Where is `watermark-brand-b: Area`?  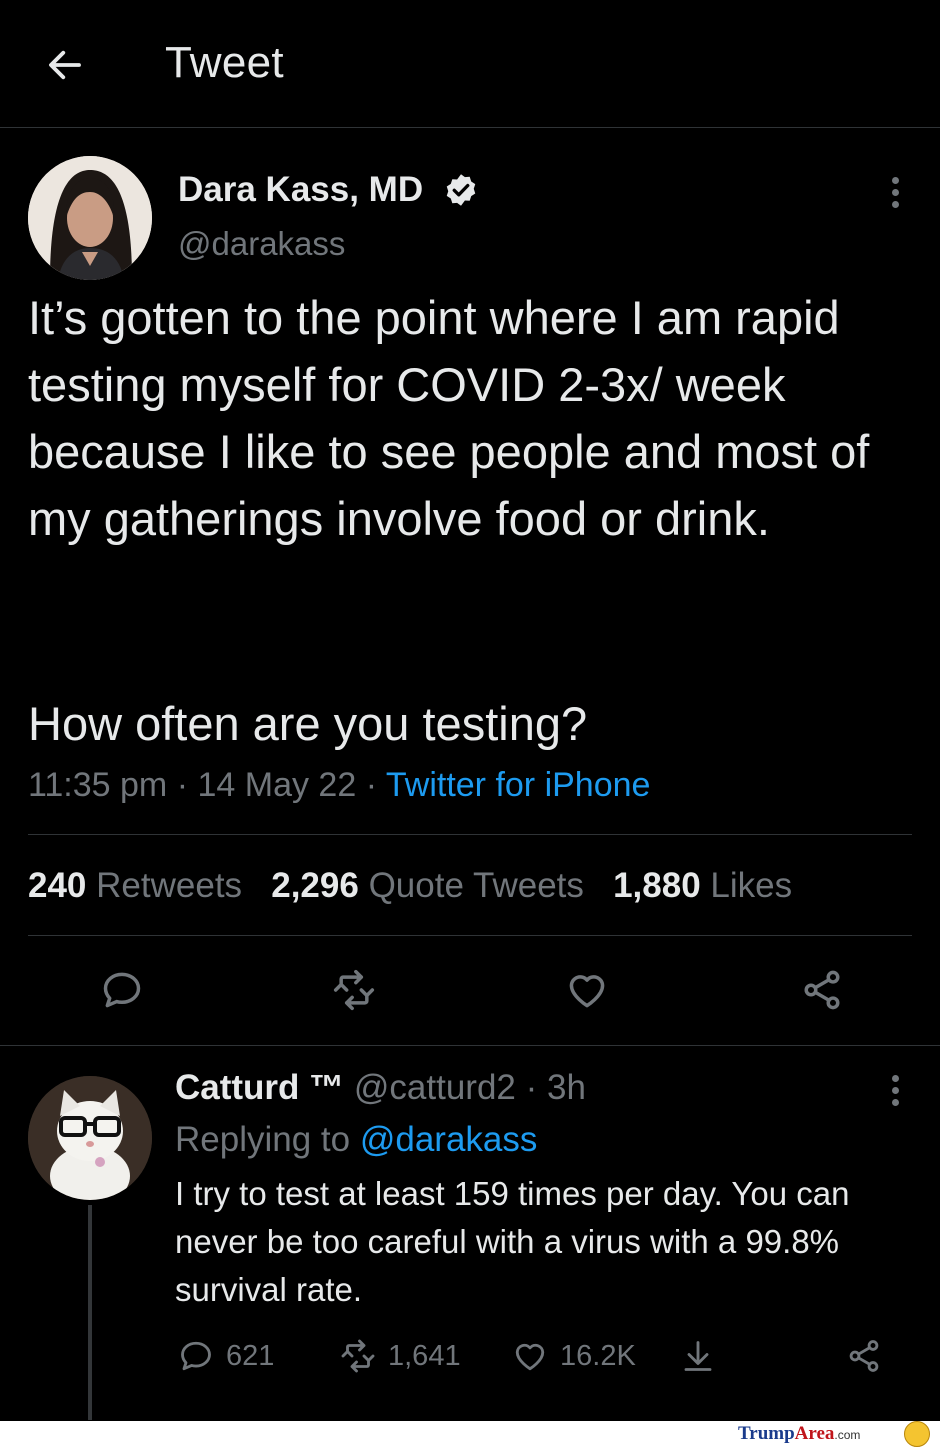
watermark-brand-b: Area is located at coordinates (814, 1433).